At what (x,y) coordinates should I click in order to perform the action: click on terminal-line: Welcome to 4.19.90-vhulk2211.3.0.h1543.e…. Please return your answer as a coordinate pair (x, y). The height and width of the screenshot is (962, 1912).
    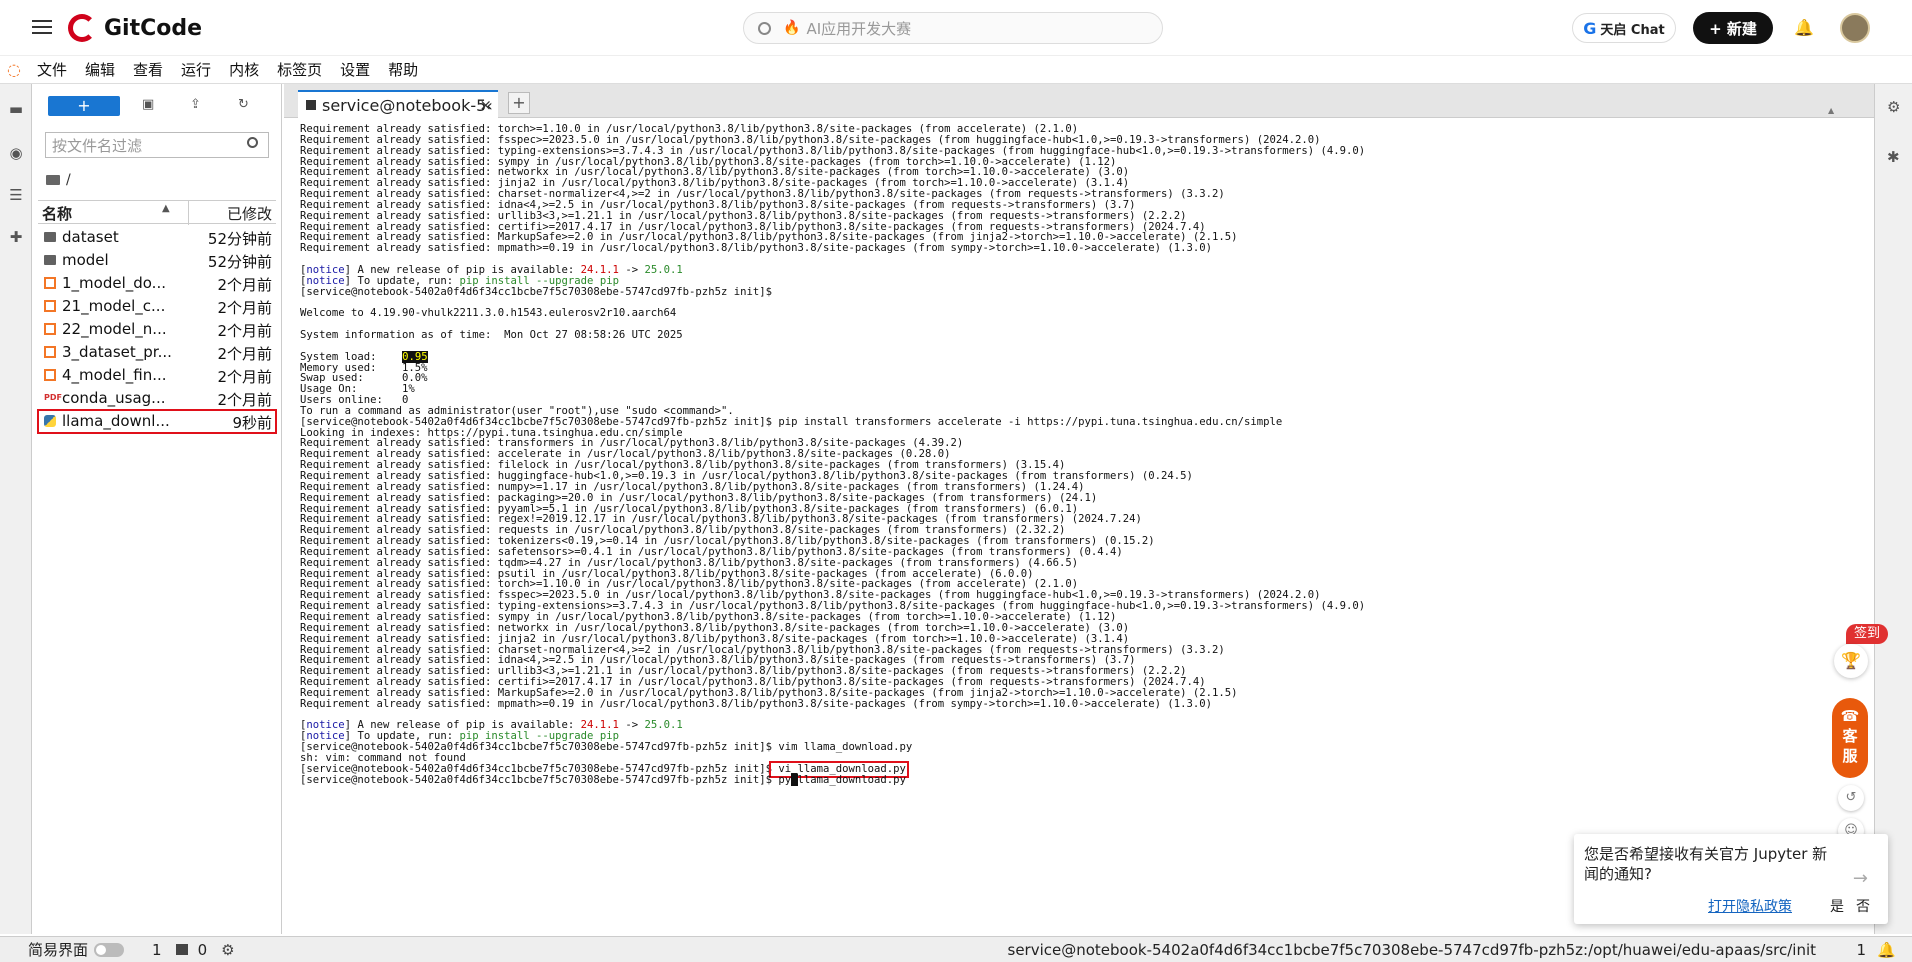
    Looking at the image, I should click on (488, 313).